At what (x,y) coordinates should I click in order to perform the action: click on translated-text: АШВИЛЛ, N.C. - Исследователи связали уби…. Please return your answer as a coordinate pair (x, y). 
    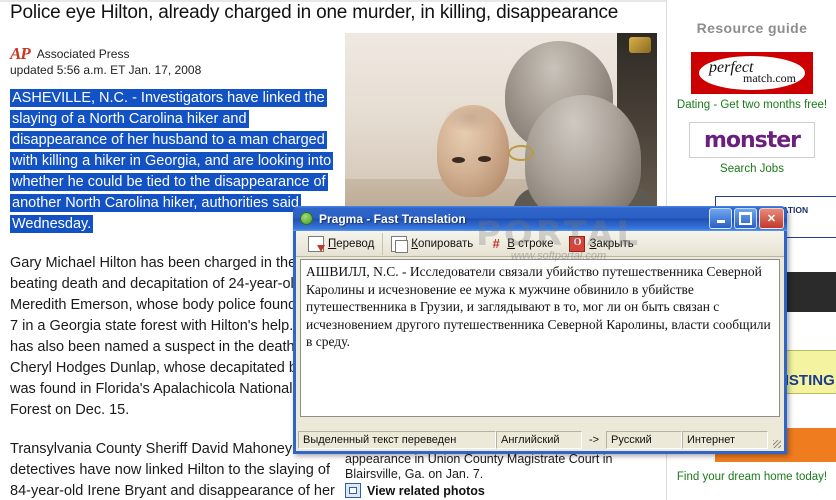
    Looking at the image, I should click on (538, 306).